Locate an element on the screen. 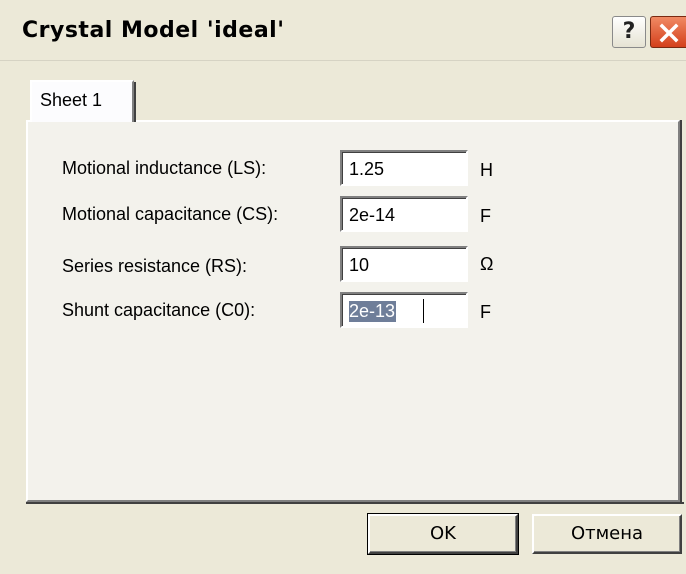  shunt-capacitance-value: 2e-13 is located at coordinates (373, 311).